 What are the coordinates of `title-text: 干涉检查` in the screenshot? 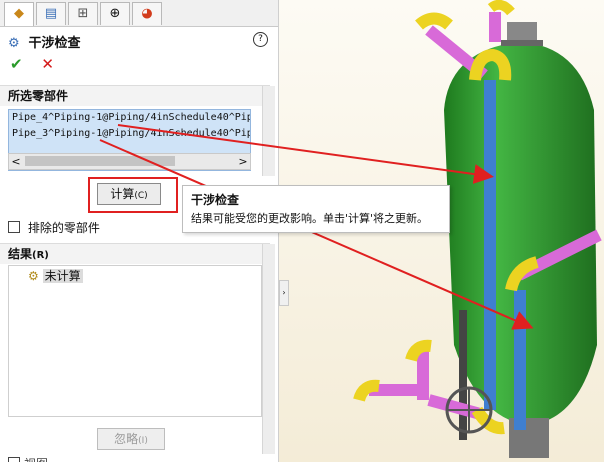 It's located at (54, 43).